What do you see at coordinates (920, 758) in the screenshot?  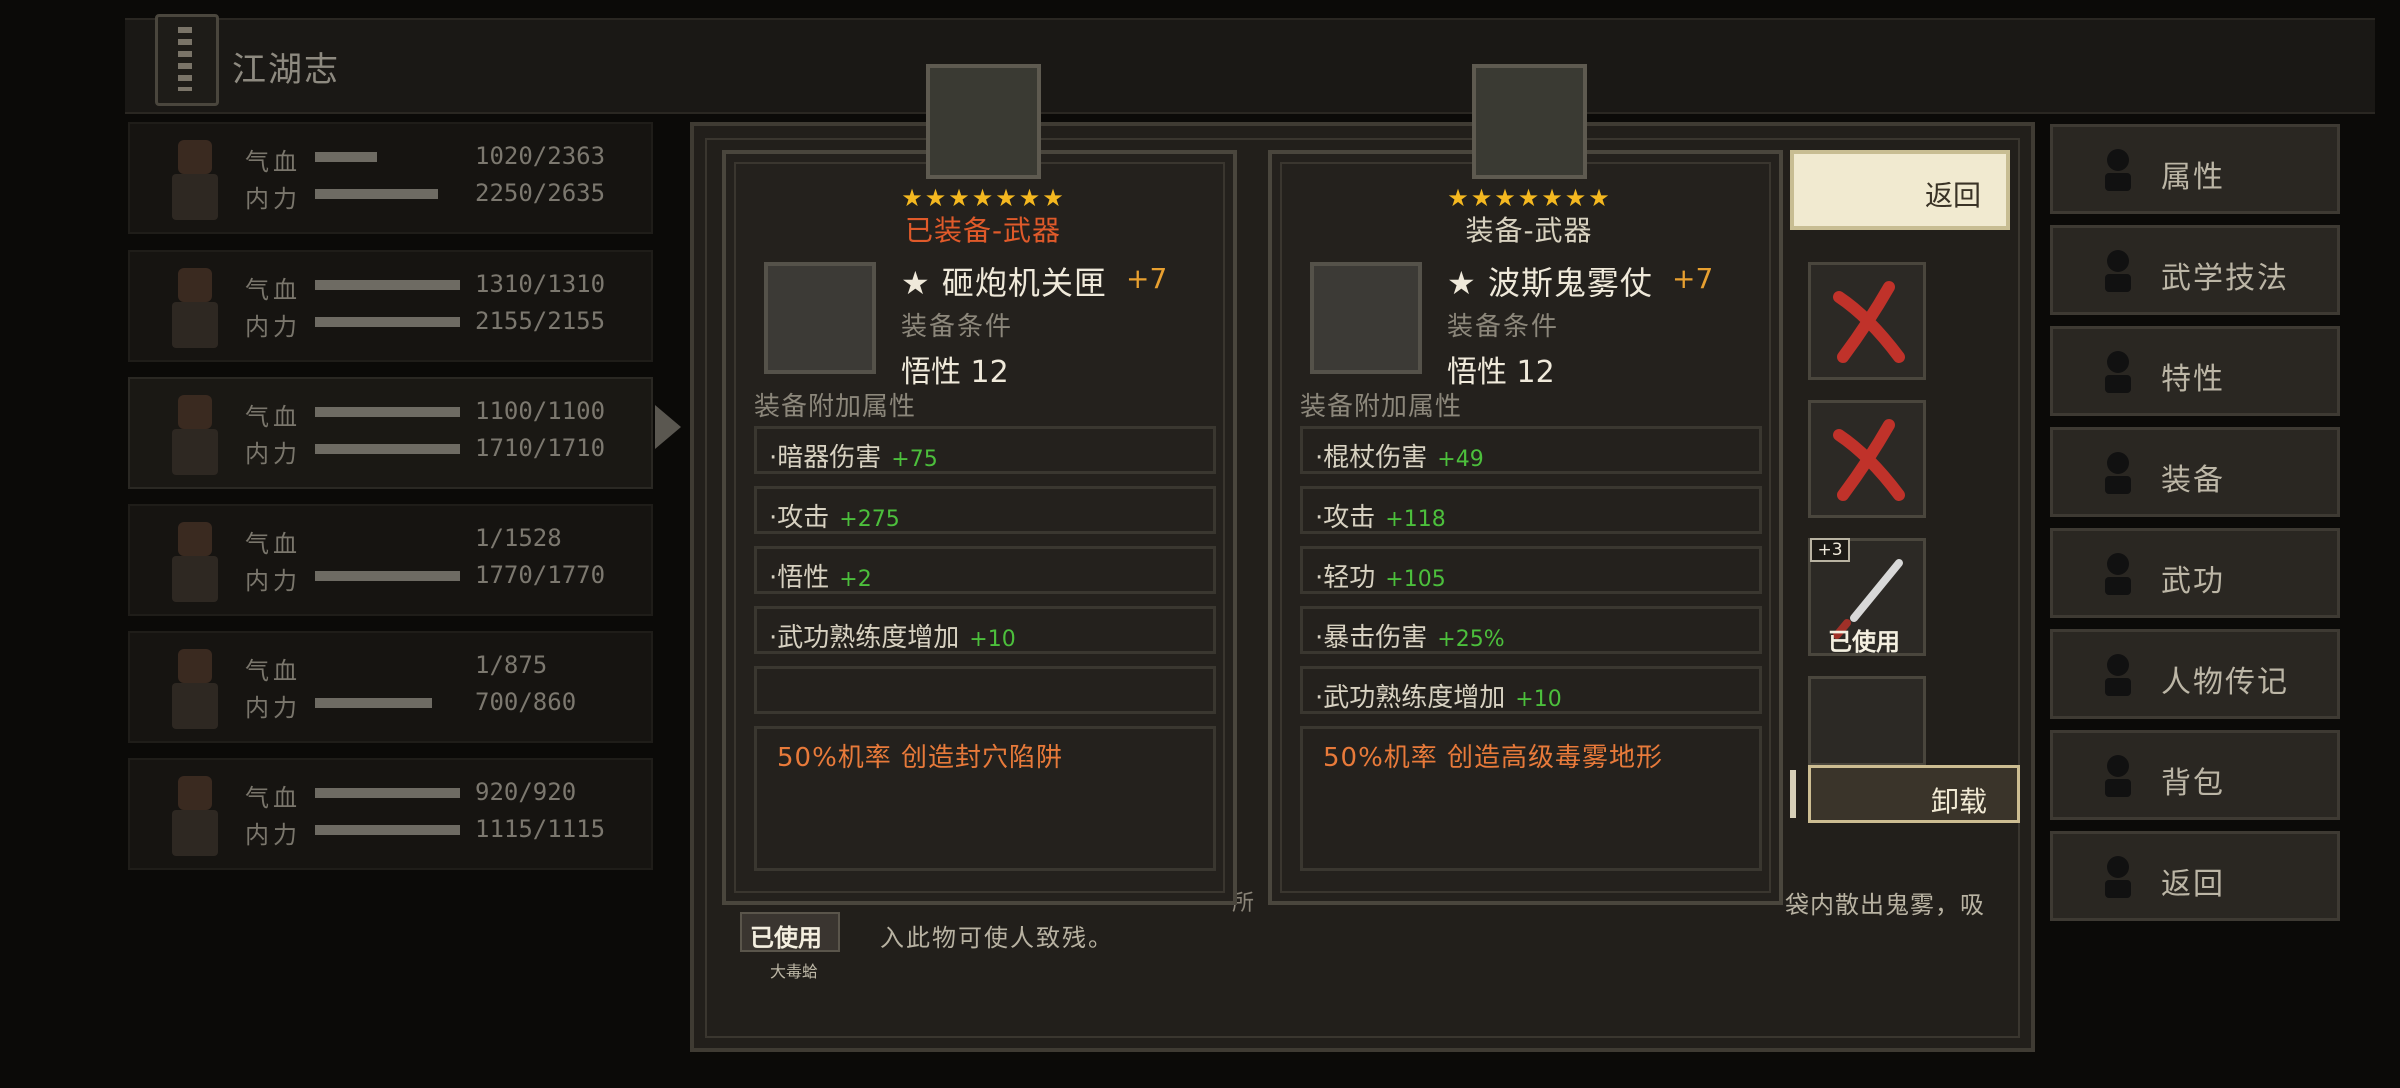 I see `special-effect-text: 50%机率 创造封穴陷阱` at bounding box center [920, 758].